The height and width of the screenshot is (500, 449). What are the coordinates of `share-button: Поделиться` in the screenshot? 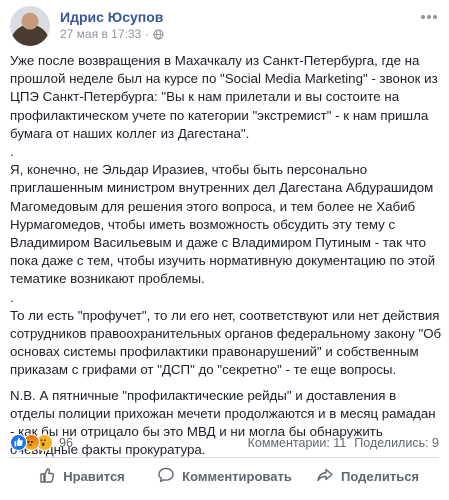 It's located at (367, 476).